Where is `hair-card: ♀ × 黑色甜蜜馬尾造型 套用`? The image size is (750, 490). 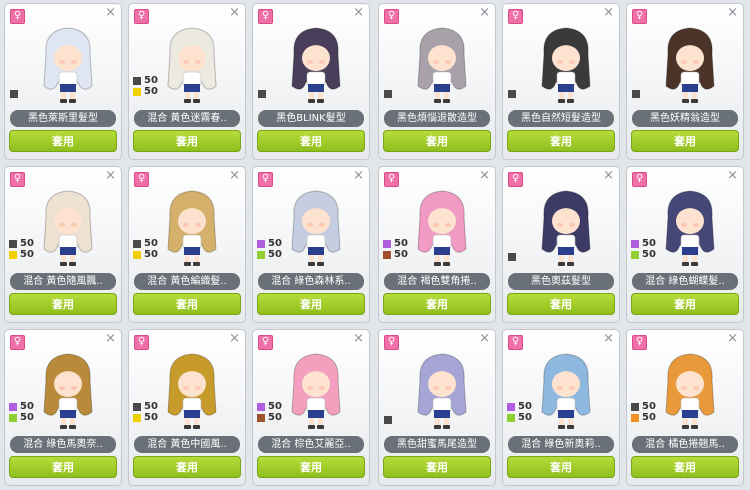 hair-card: ♀ × 黑色甜蜜馬尾造型 套用 is located at coordinates (437, 407).